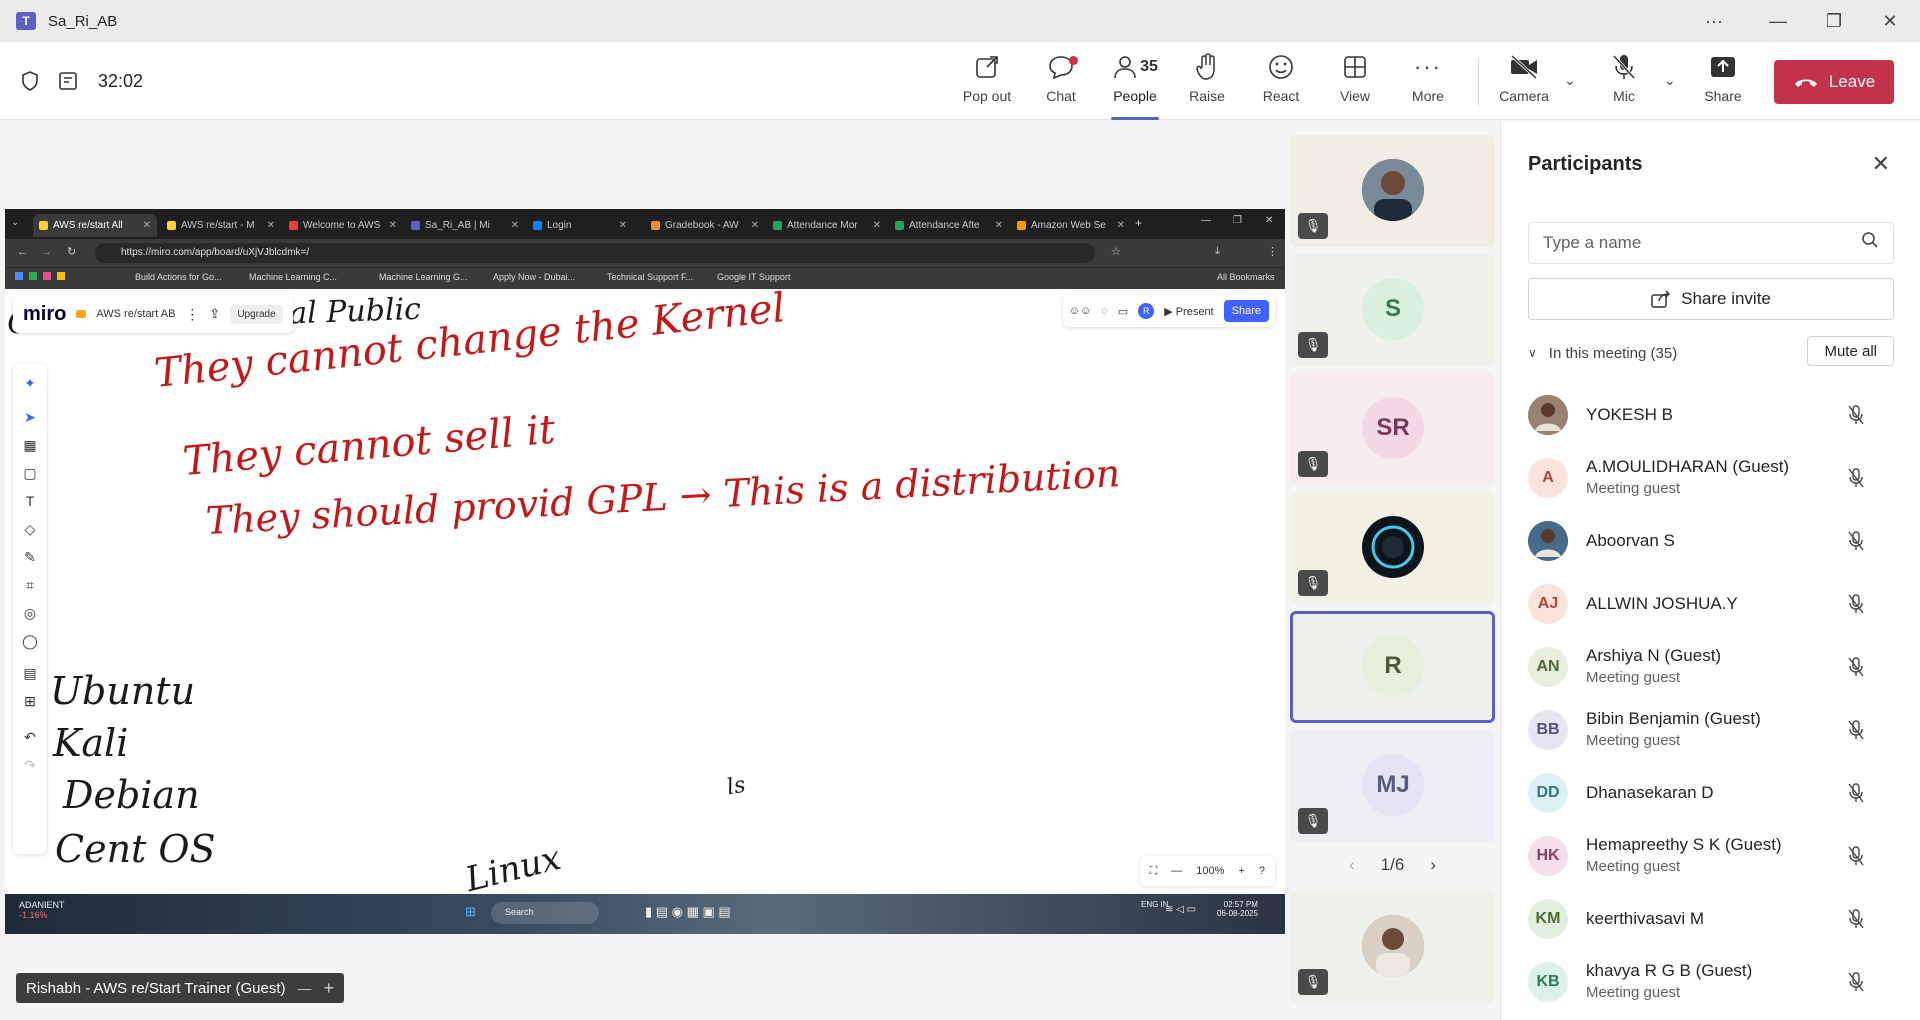  I want to click on download-icon: ⤓, so click(1217, 251).